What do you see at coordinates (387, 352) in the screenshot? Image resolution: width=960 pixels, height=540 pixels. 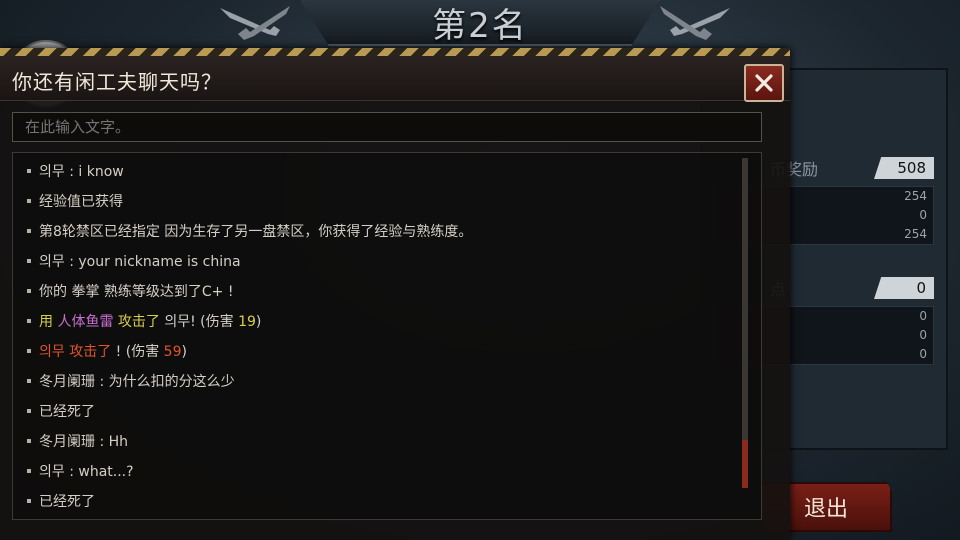 I see `chat-message: 의무 攻击了 ! (伤害 59)` at bounding box center [387, 352].